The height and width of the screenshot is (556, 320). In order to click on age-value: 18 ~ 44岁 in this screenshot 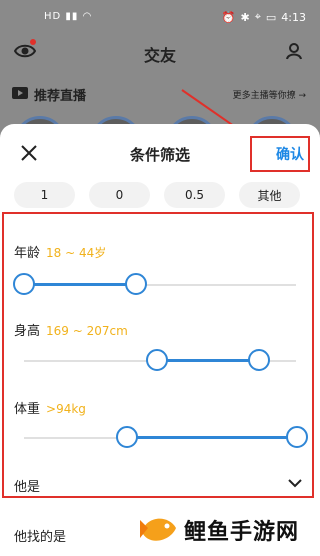, I will do `click(76, 253)`.